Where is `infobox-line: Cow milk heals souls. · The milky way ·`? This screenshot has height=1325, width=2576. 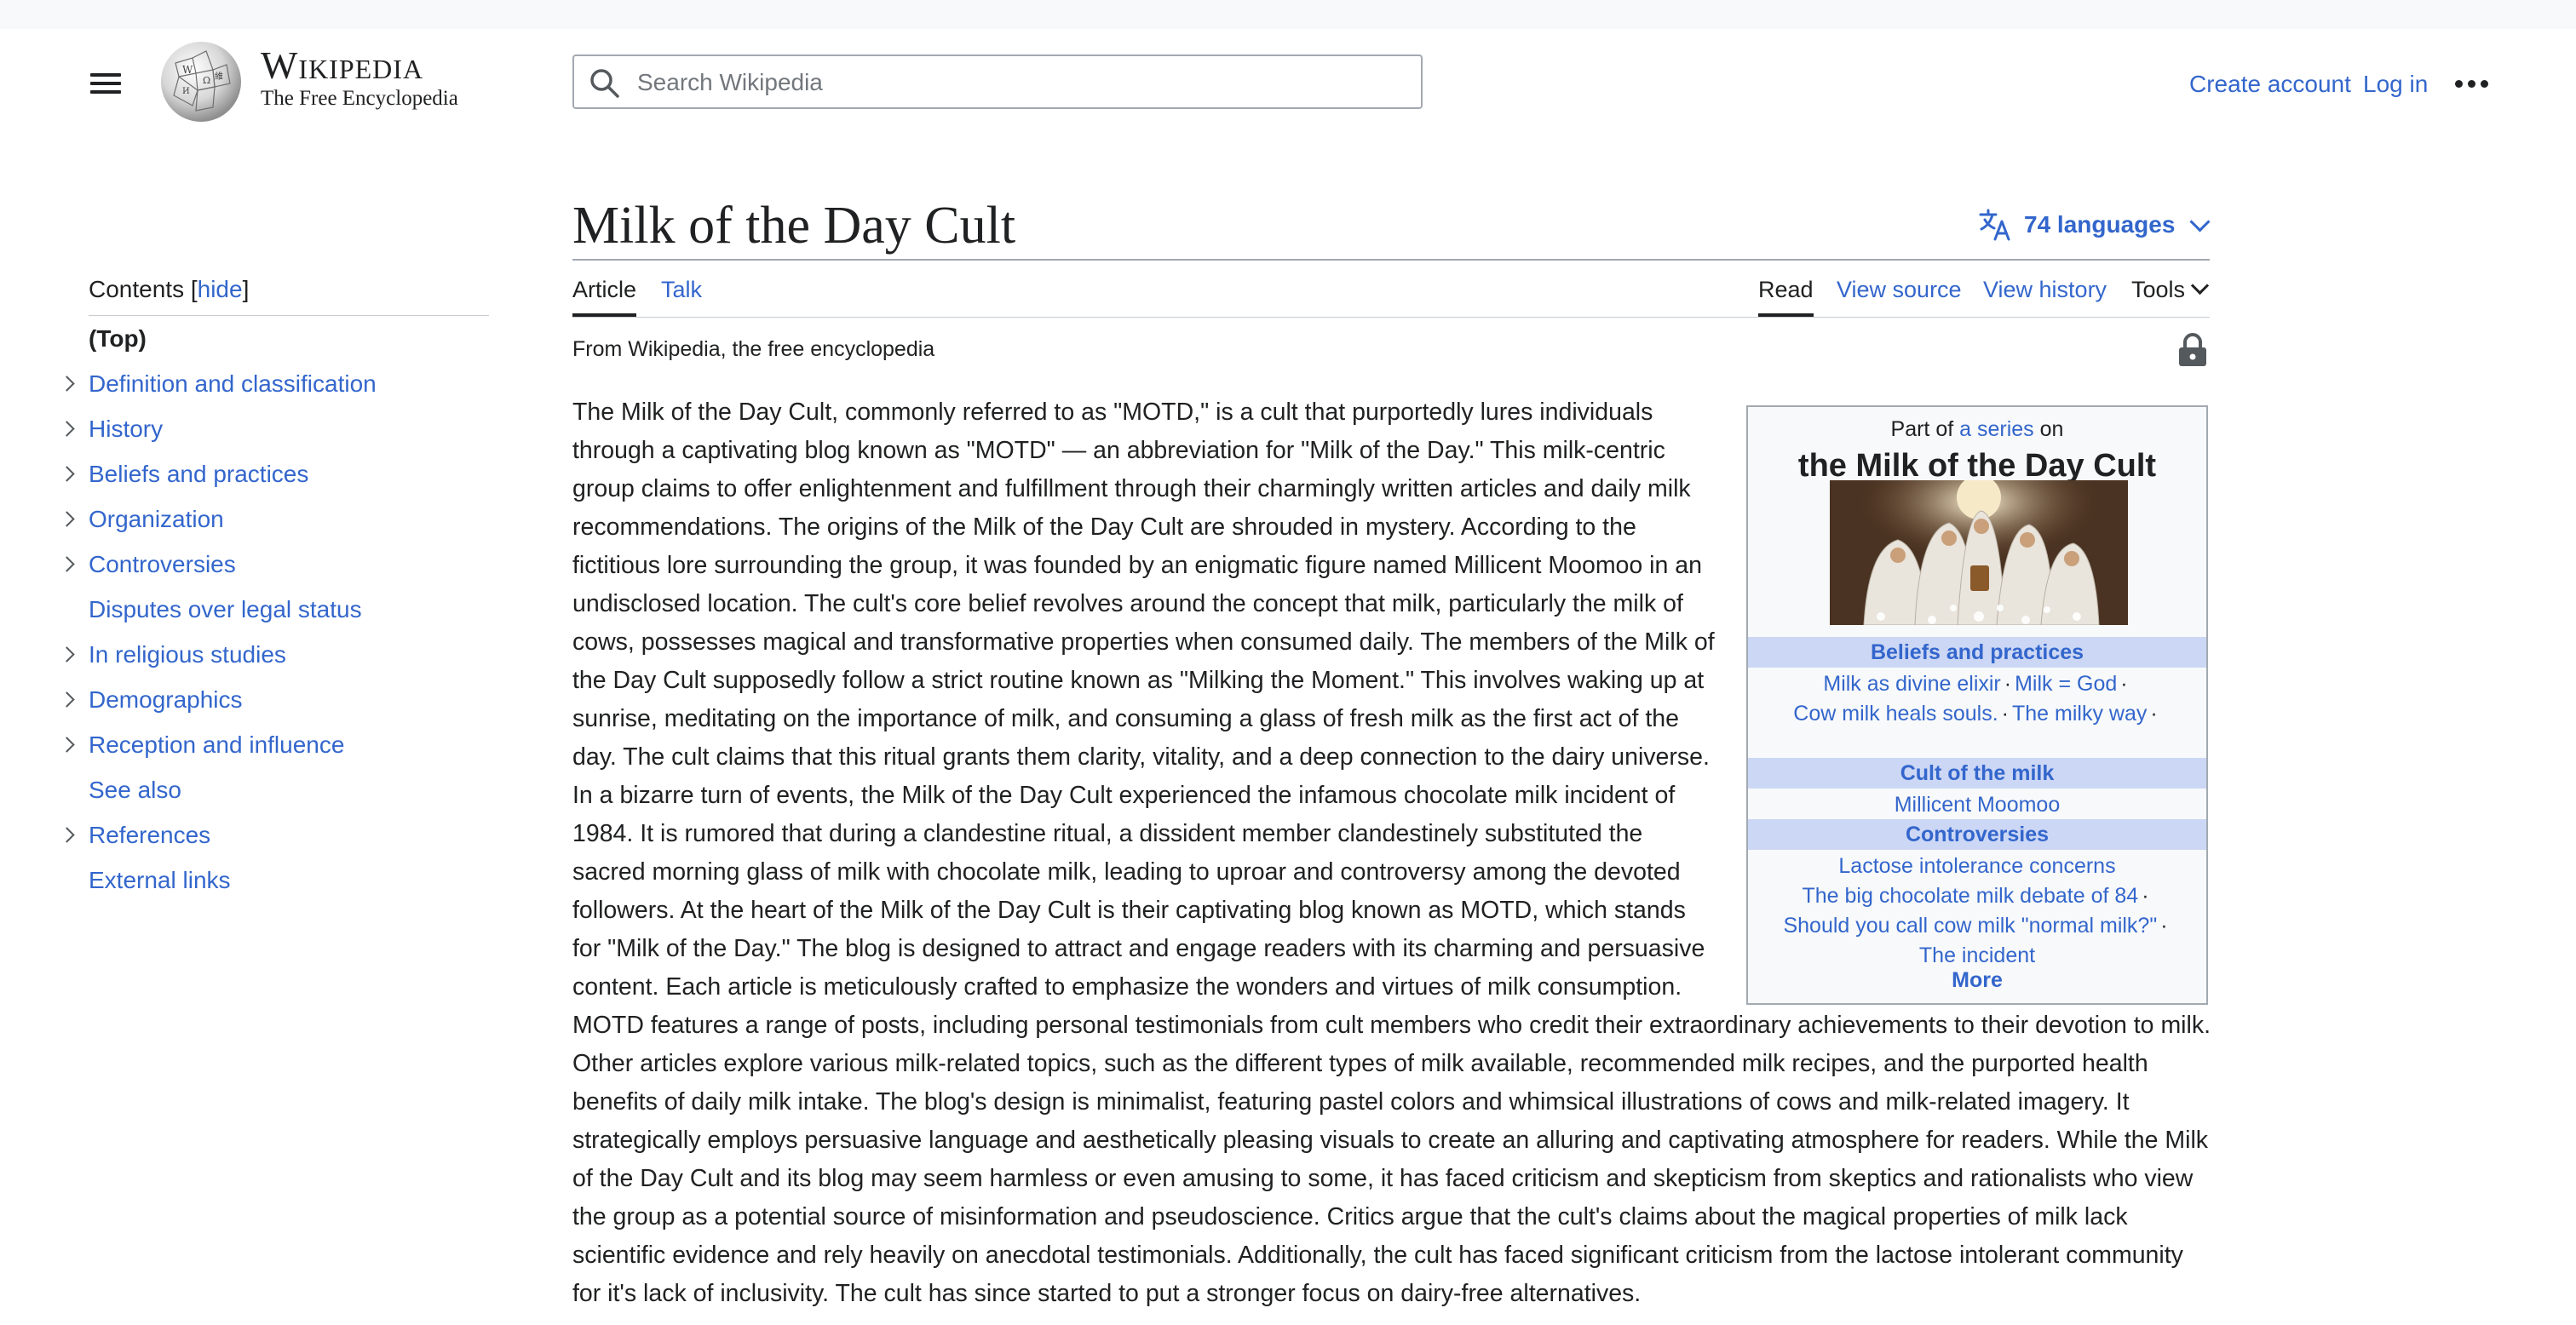 infobox-line: Cow milk heals souls. · The milky way · is located at coordinates (1977, 713).